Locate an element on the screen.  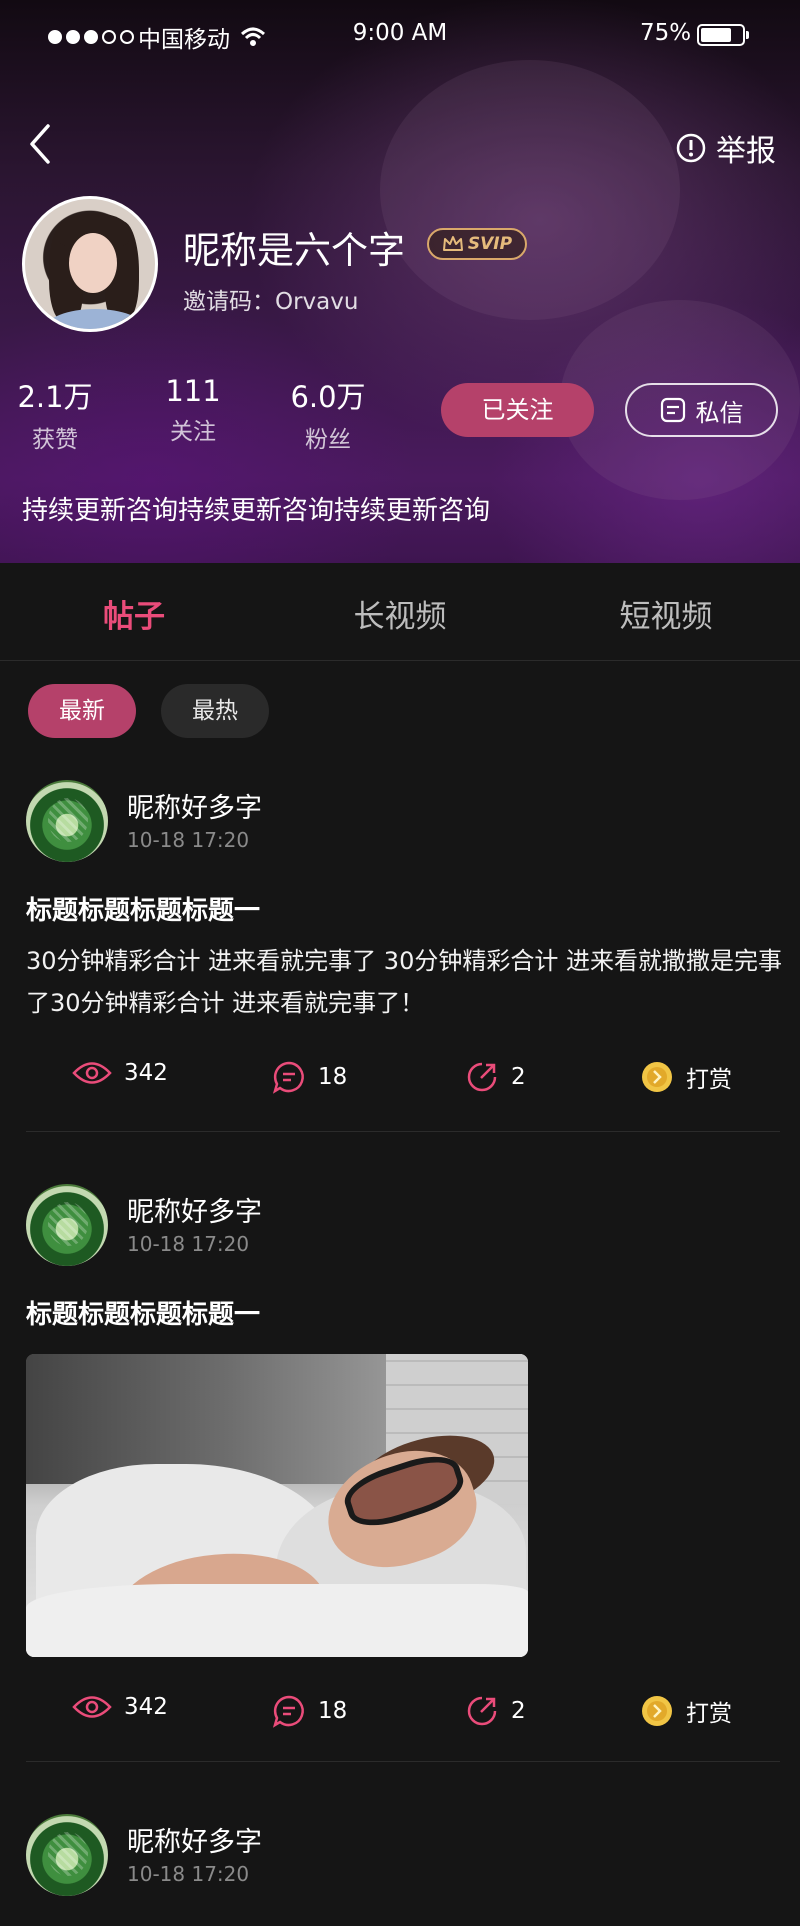
stat-following: 111 关注 is located at coordinates (193, 410).